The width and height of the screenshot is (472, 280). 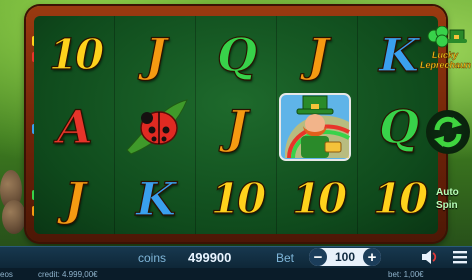 I want to click on sound-button, so click(x=430, y=257).